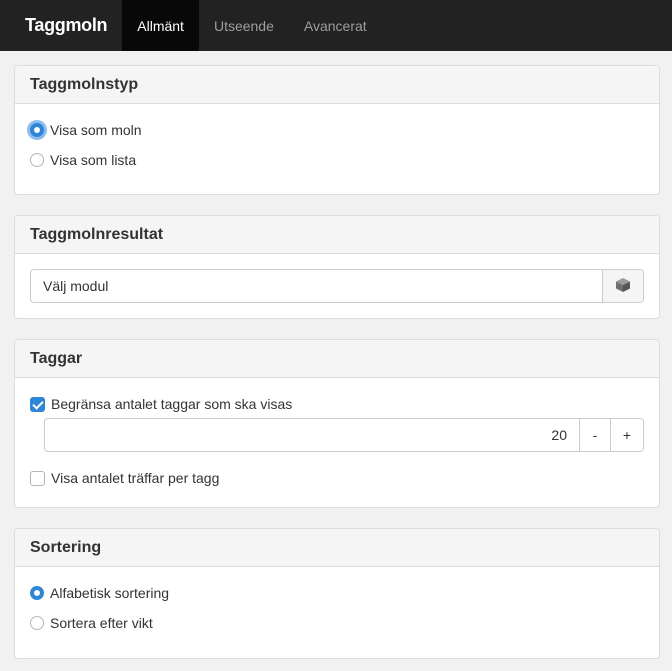  What do you see at coordinates (37, 404) in the screenshot?
I see `limit-tags-checkbox` at bounding box center [37, 404].